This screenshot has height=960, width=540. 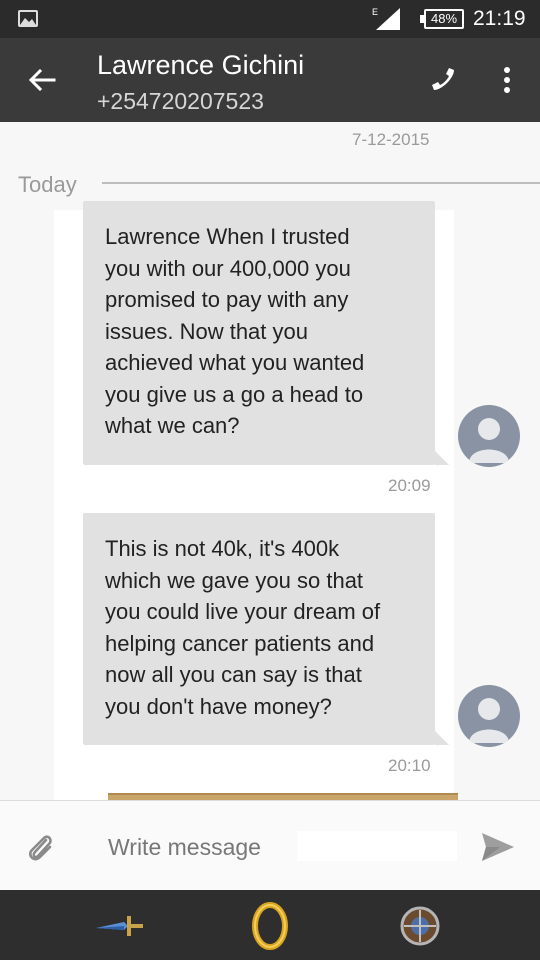 I want to click on message-timestamp: 20:09, so click(x=409, y=485).